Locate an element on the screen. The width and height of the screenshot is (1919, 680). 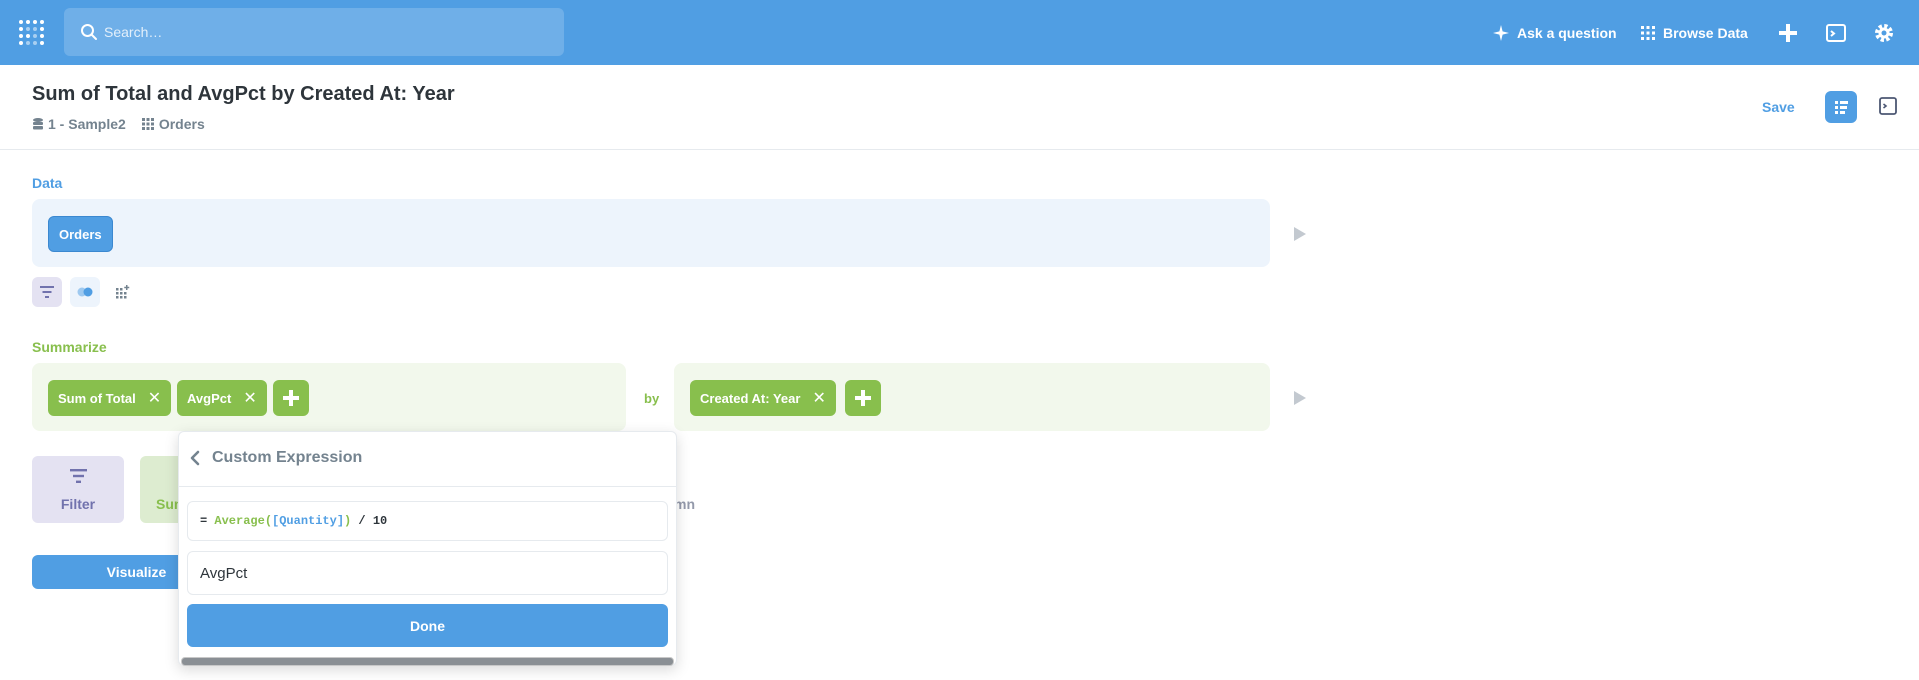
popover-title: Custom Expression is located at coordinates (287, 457).